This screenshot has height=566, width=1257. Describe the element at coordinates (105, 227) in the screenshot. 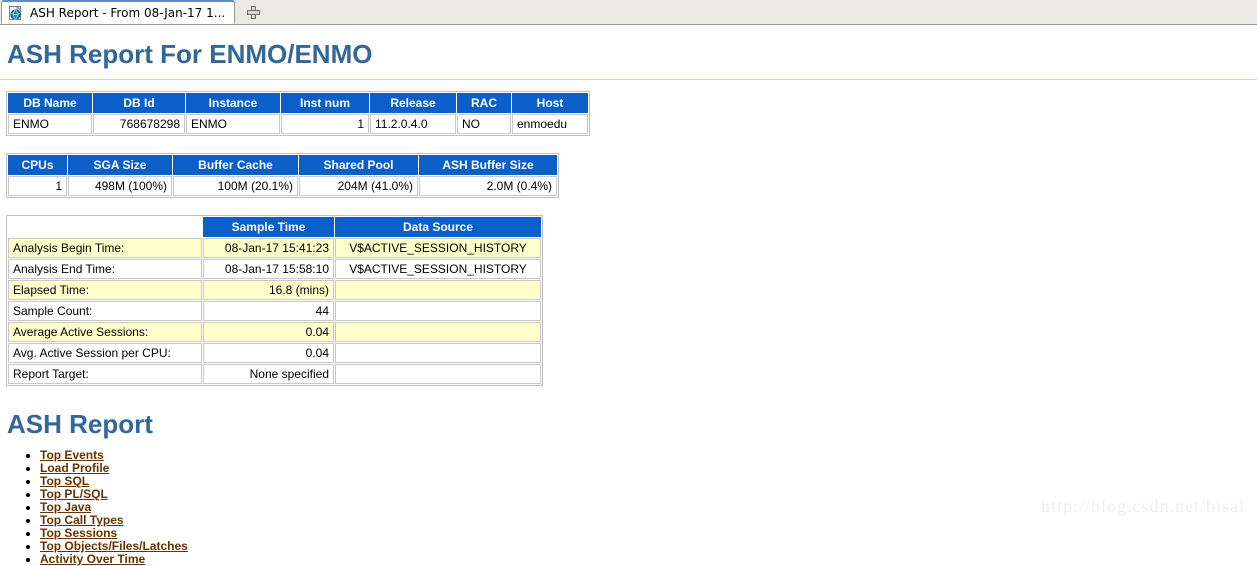

I see `col-blank` at that location.